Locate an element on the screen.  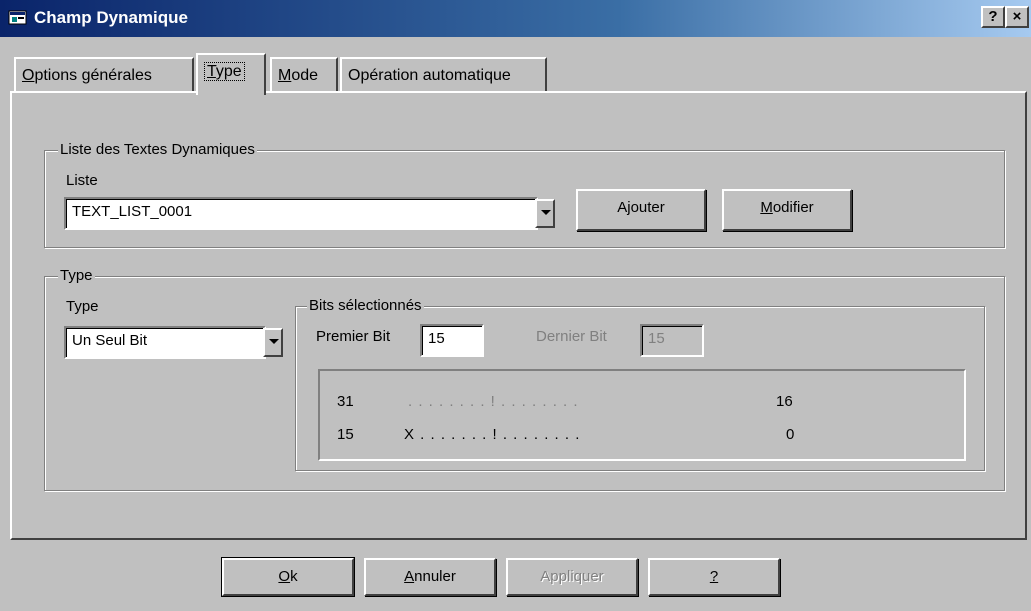
tab-options-generales: Options générales is located at coordinates (104, 74).